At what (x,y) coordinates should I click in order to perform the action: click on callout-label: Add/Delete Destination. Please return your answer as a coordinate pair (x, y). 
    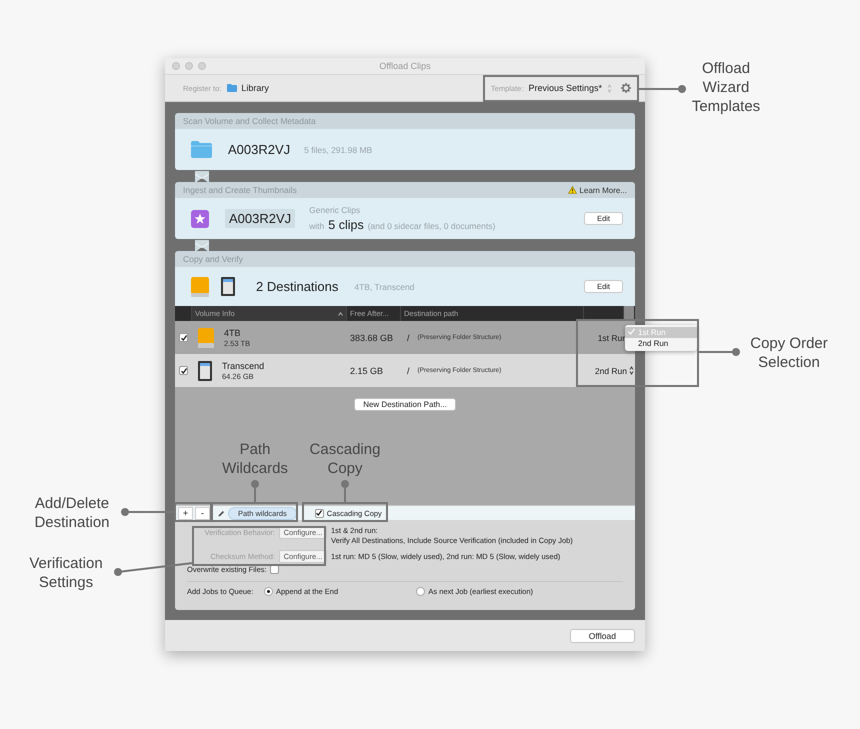
    Looking at the image, I should click on (72, 513).